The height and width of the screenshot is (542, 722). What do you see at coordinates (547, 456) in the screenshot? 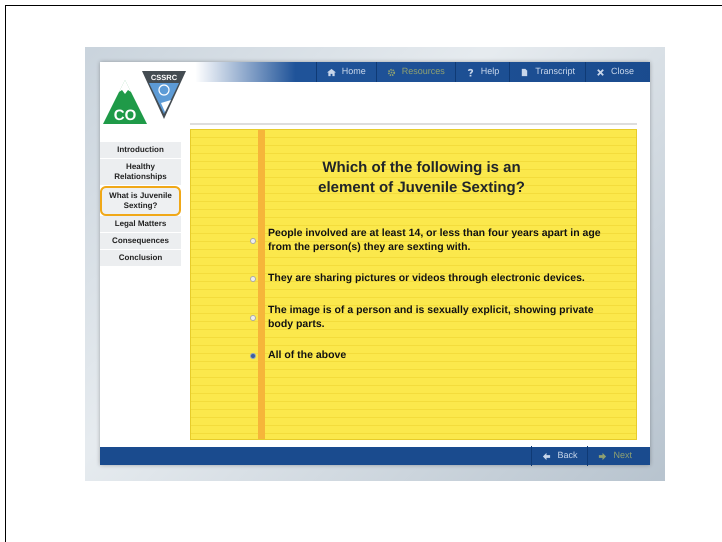
I see `left-arrow-icon` at bounding box center [547, 456].